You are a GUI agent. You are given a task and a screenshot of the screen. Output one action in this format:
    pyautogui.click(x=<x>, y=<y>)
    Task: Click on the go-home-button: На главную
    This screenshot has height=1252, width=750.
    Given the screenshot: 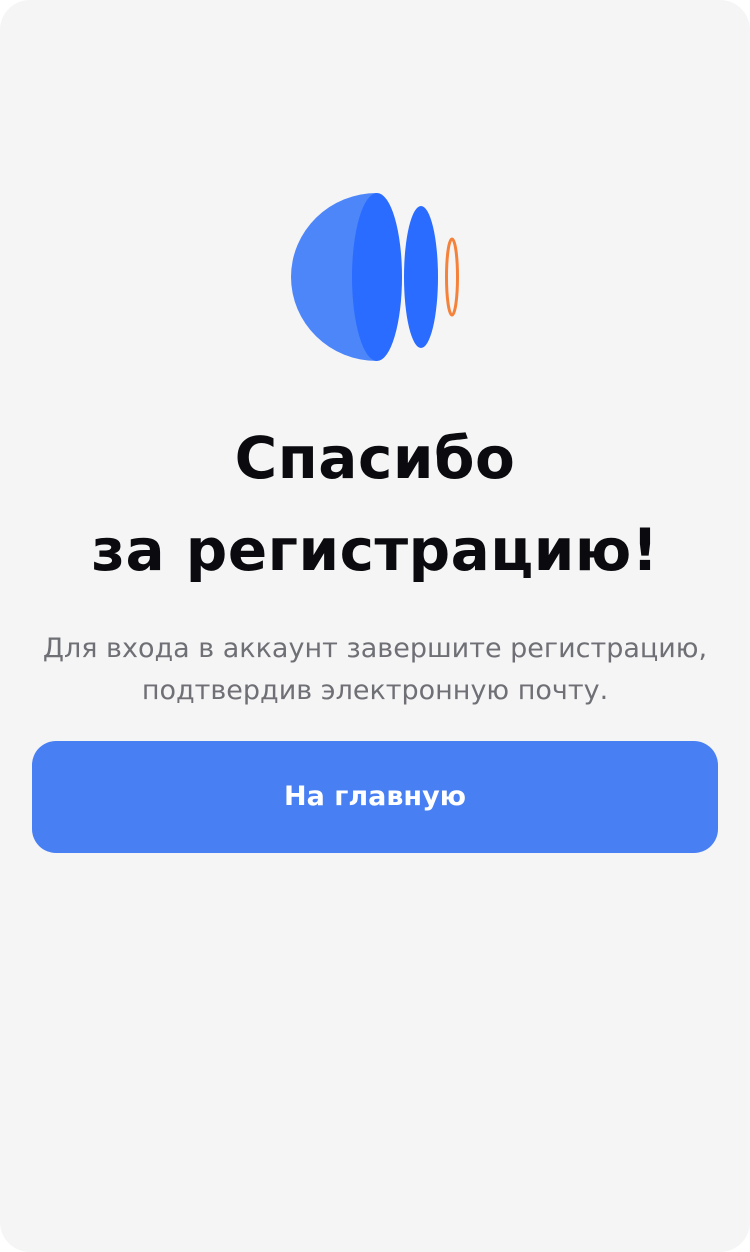 What is the action you would take?
    pyautogui.click(x=375, y=797)
    